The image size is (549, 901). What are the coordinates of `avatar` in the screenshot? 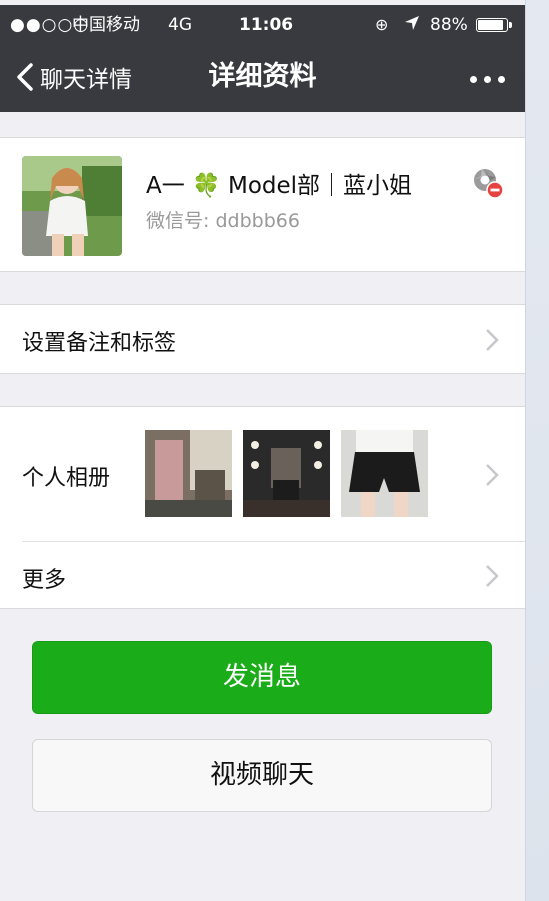 It's located at (72, 206).